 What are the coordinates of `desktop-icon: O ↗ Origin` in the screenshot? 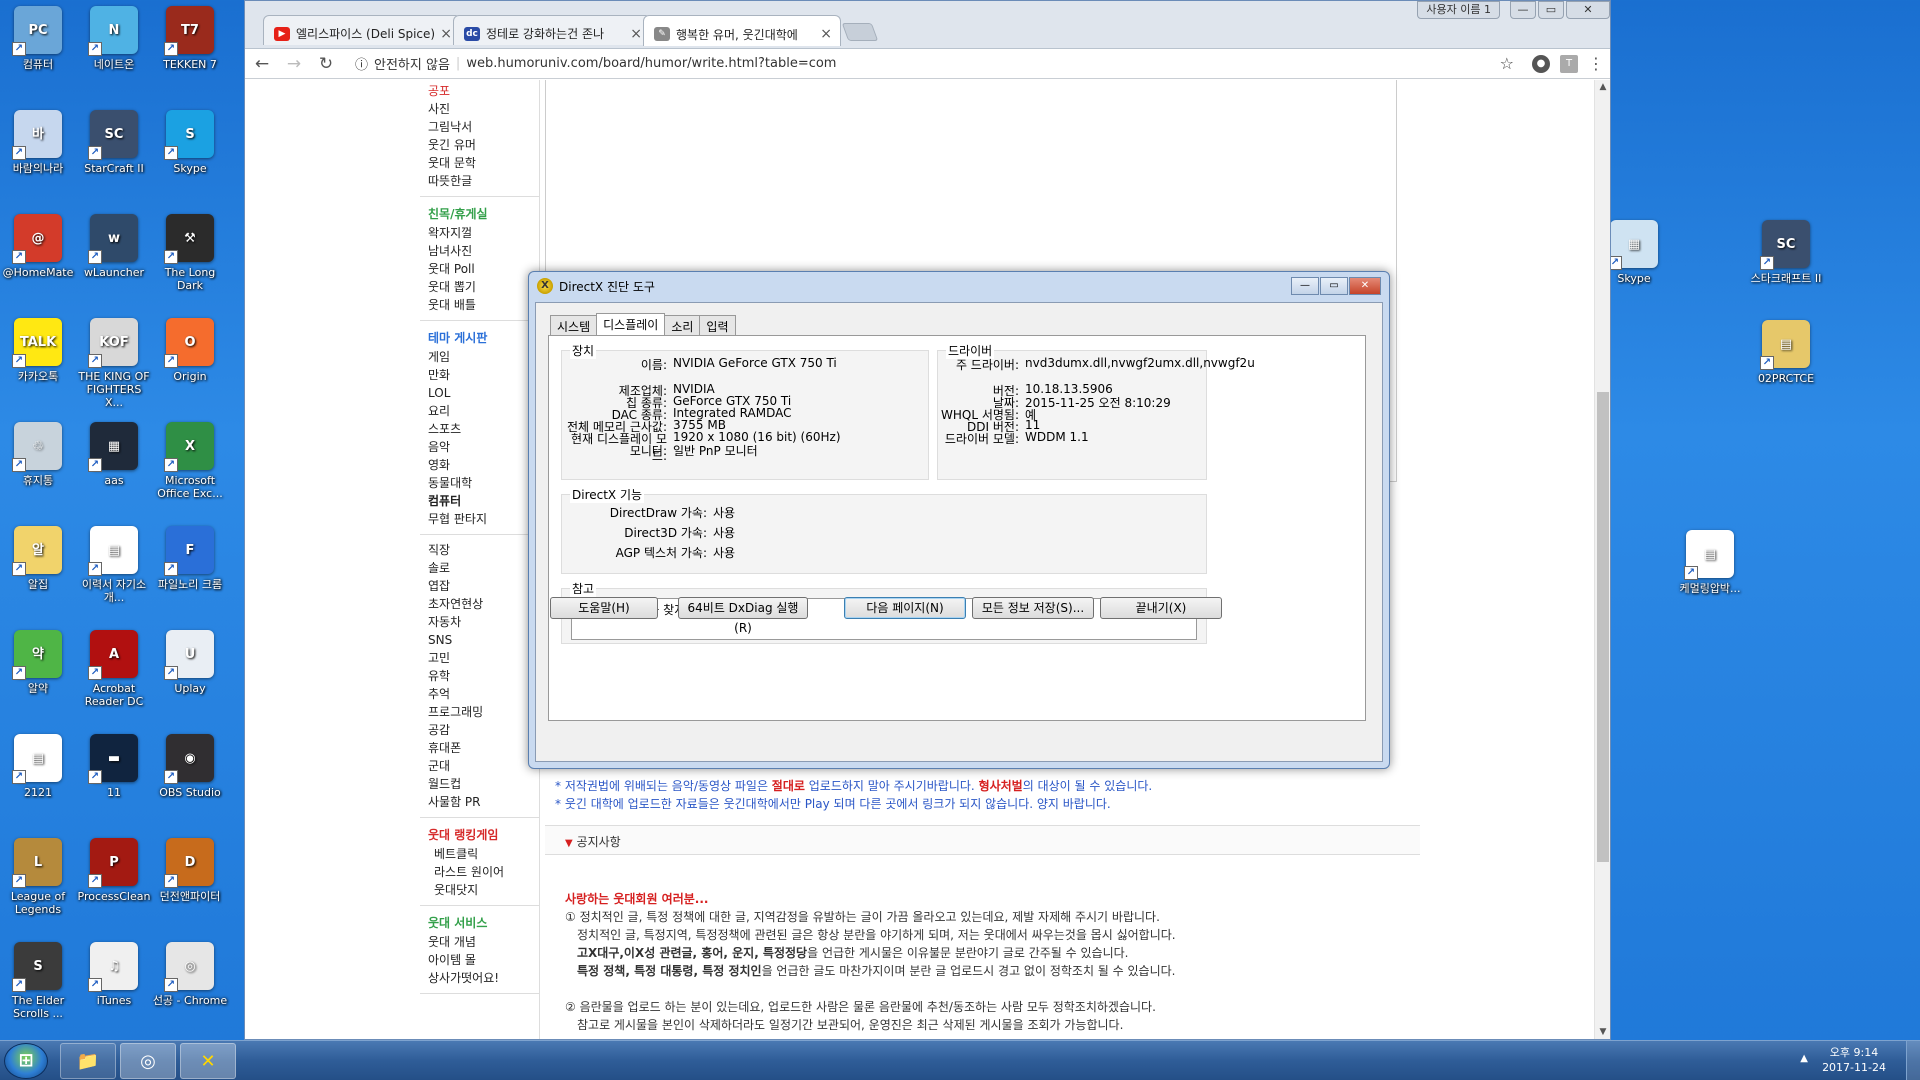 It's located at (190, 350).